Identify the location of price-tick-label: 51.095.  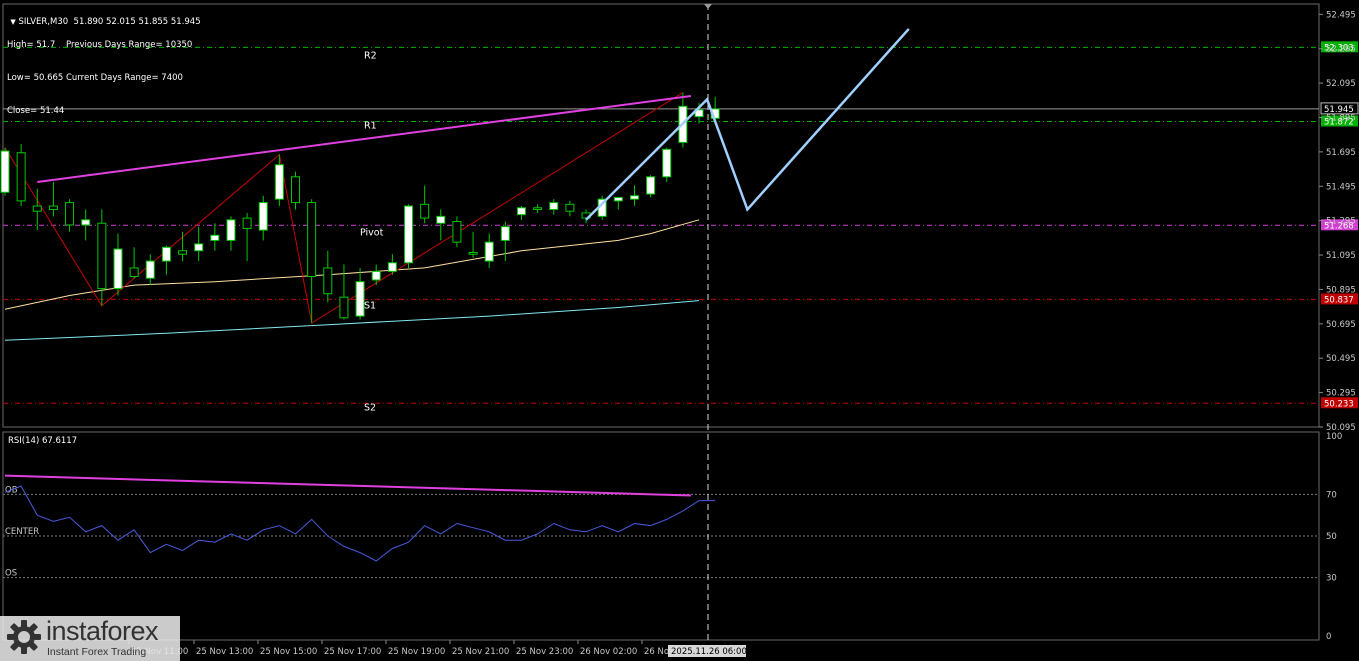
(1341, 256).